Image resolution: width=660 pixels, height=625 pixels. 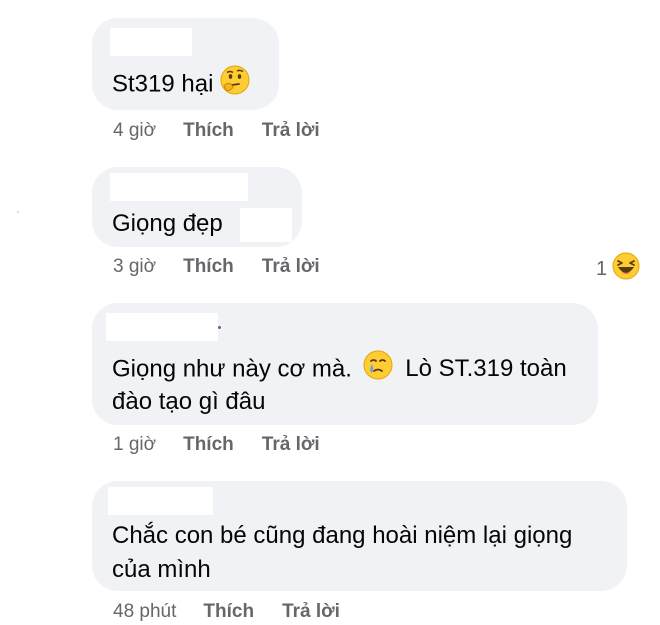 What do you see at coordinates (219, 327) in the screenshot?
I see `redaction-artifact` at bounding box center [219, 327].